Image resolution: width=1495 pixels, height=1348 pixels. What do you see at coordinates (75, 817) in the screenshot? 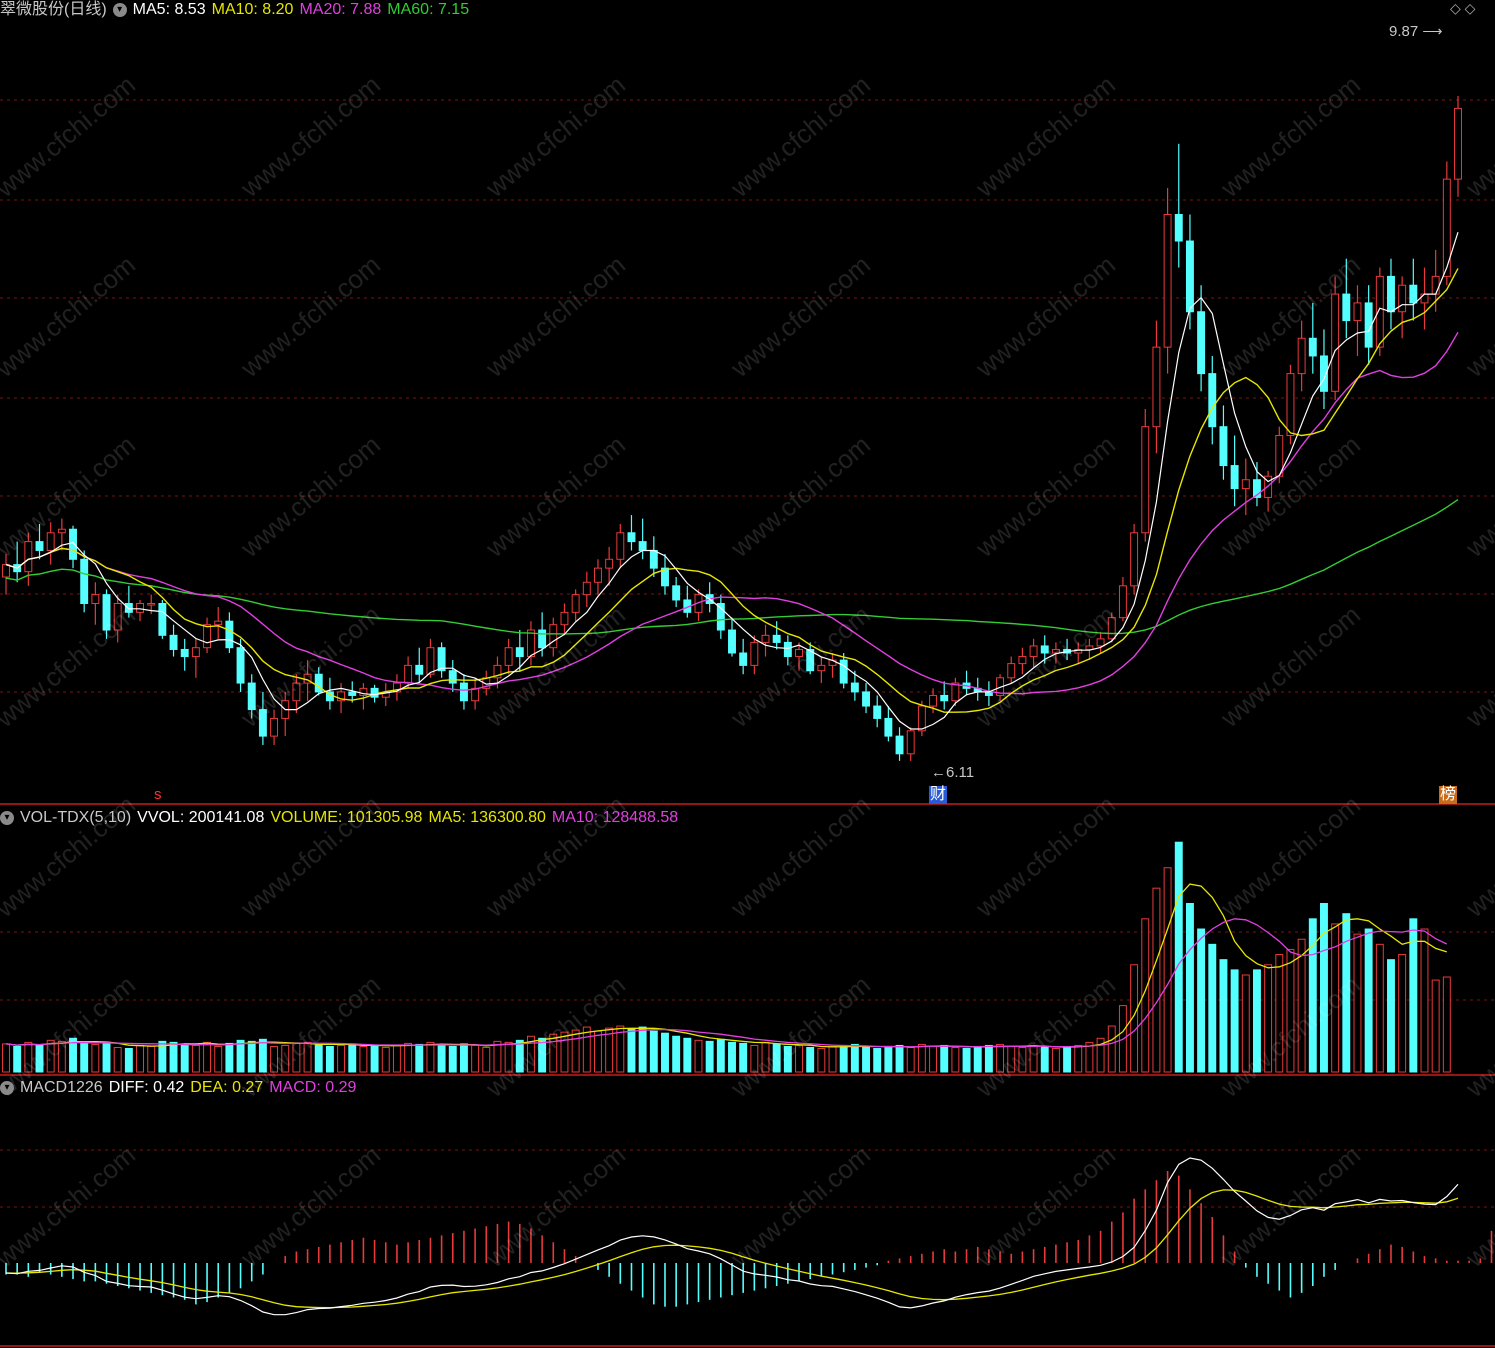
I see `vol-indicator-name: VOL-TDX(5,10)` at bounding box center [75, 817].